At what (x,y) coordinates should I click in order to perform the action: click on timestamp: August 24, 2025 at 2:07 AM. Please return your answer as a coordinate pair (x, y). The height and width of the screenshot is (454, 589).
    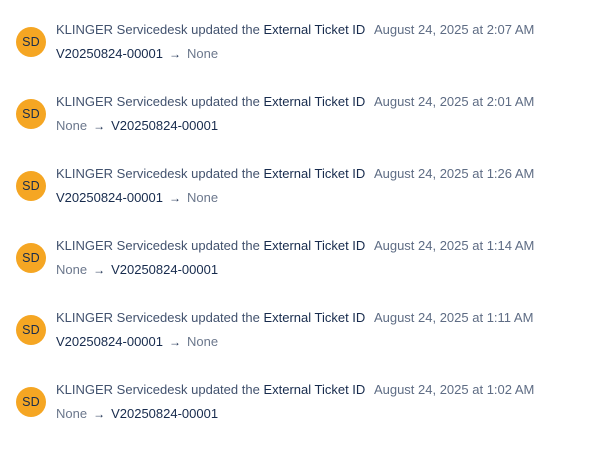
    Looking at the image, I should click on (454, 29).